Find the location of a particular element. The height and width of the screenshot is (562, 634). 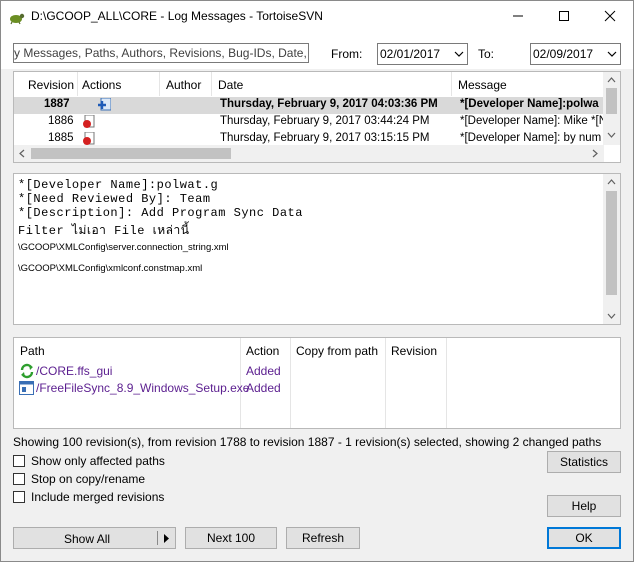

show-only-affected-checkbox is located at coordinates (19, 461).